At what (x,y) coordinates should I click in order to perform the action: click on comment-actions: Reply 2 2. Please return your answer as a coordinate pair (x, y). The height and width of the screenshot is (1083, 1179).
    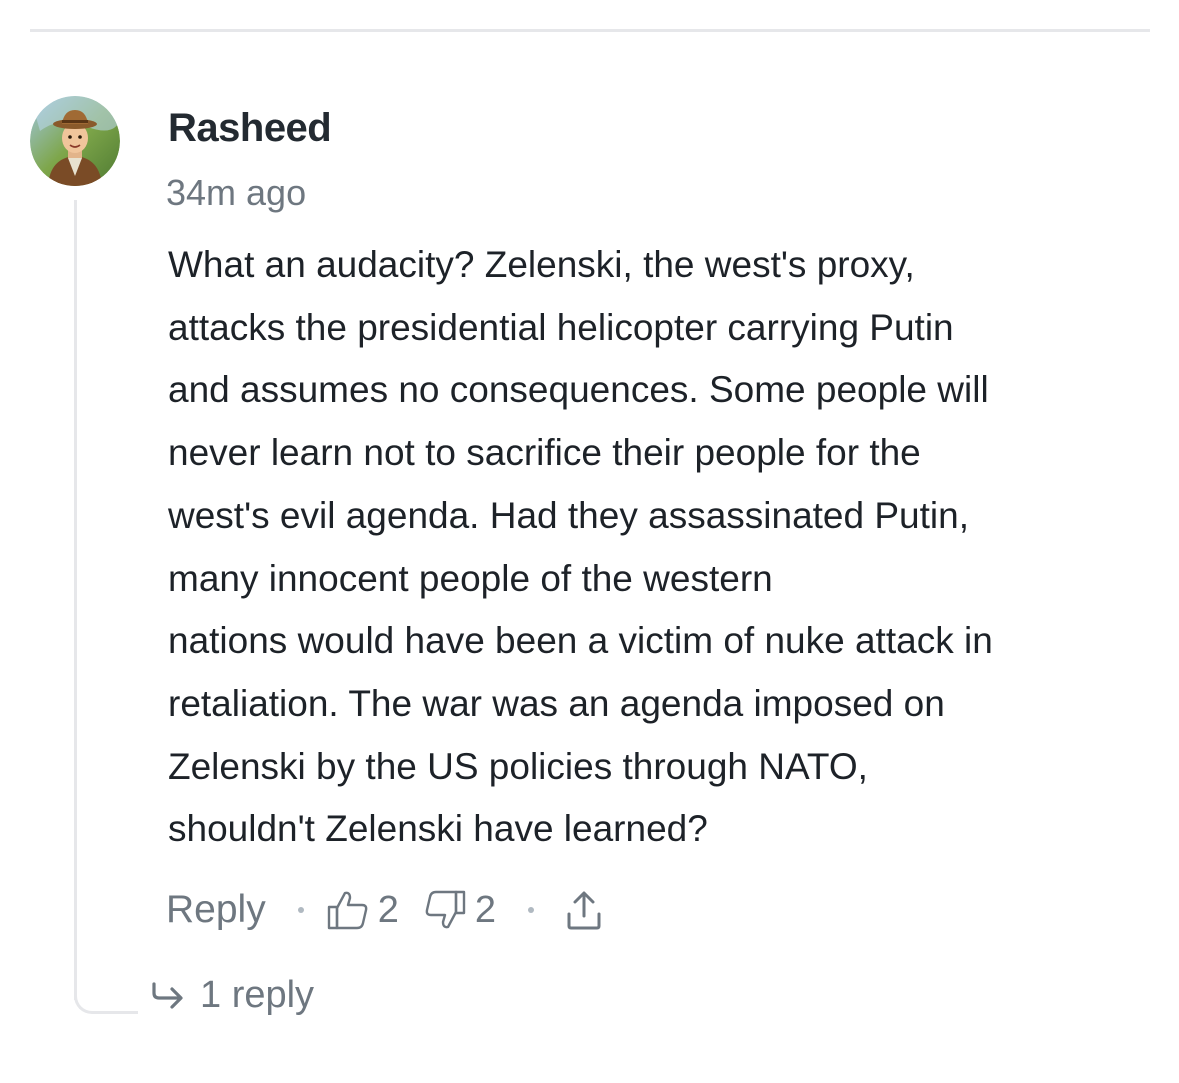
    Looking at the image, I should click on (385, 910).